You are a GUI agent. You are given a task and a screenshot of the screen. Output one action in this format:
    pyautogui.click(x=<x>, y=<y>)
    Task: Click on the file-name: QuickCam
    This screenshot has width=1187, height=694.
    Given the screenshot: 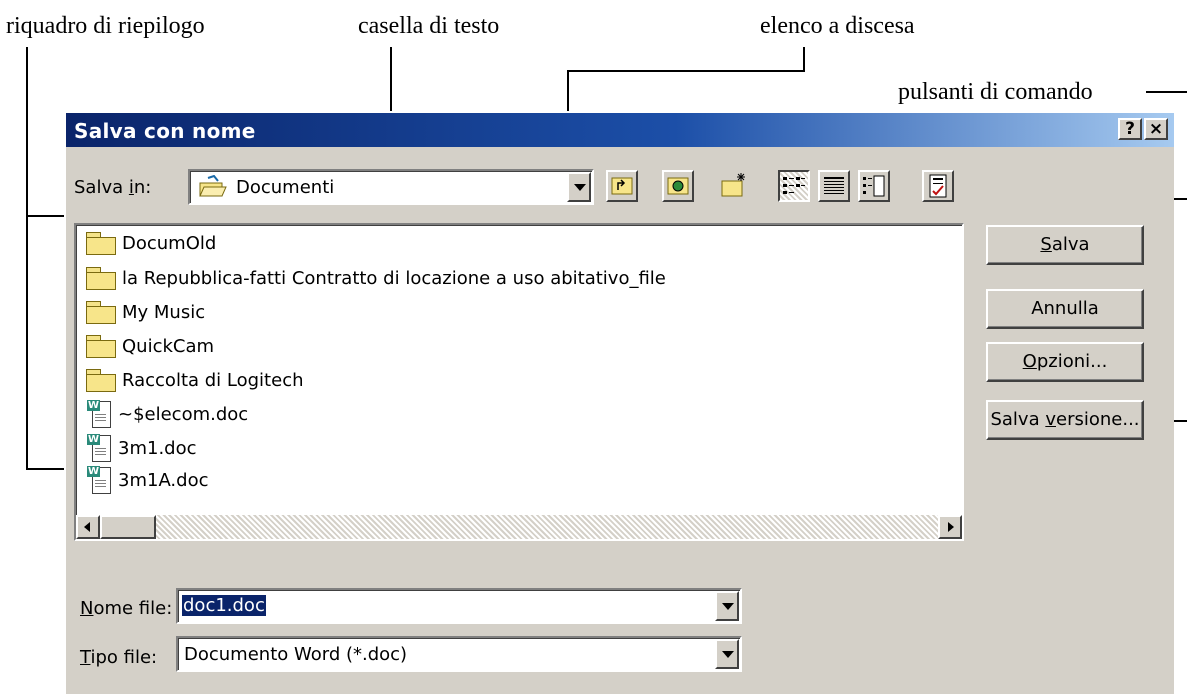 What is the action you would take?
    pyautogui.click(x=168, y=346)
    